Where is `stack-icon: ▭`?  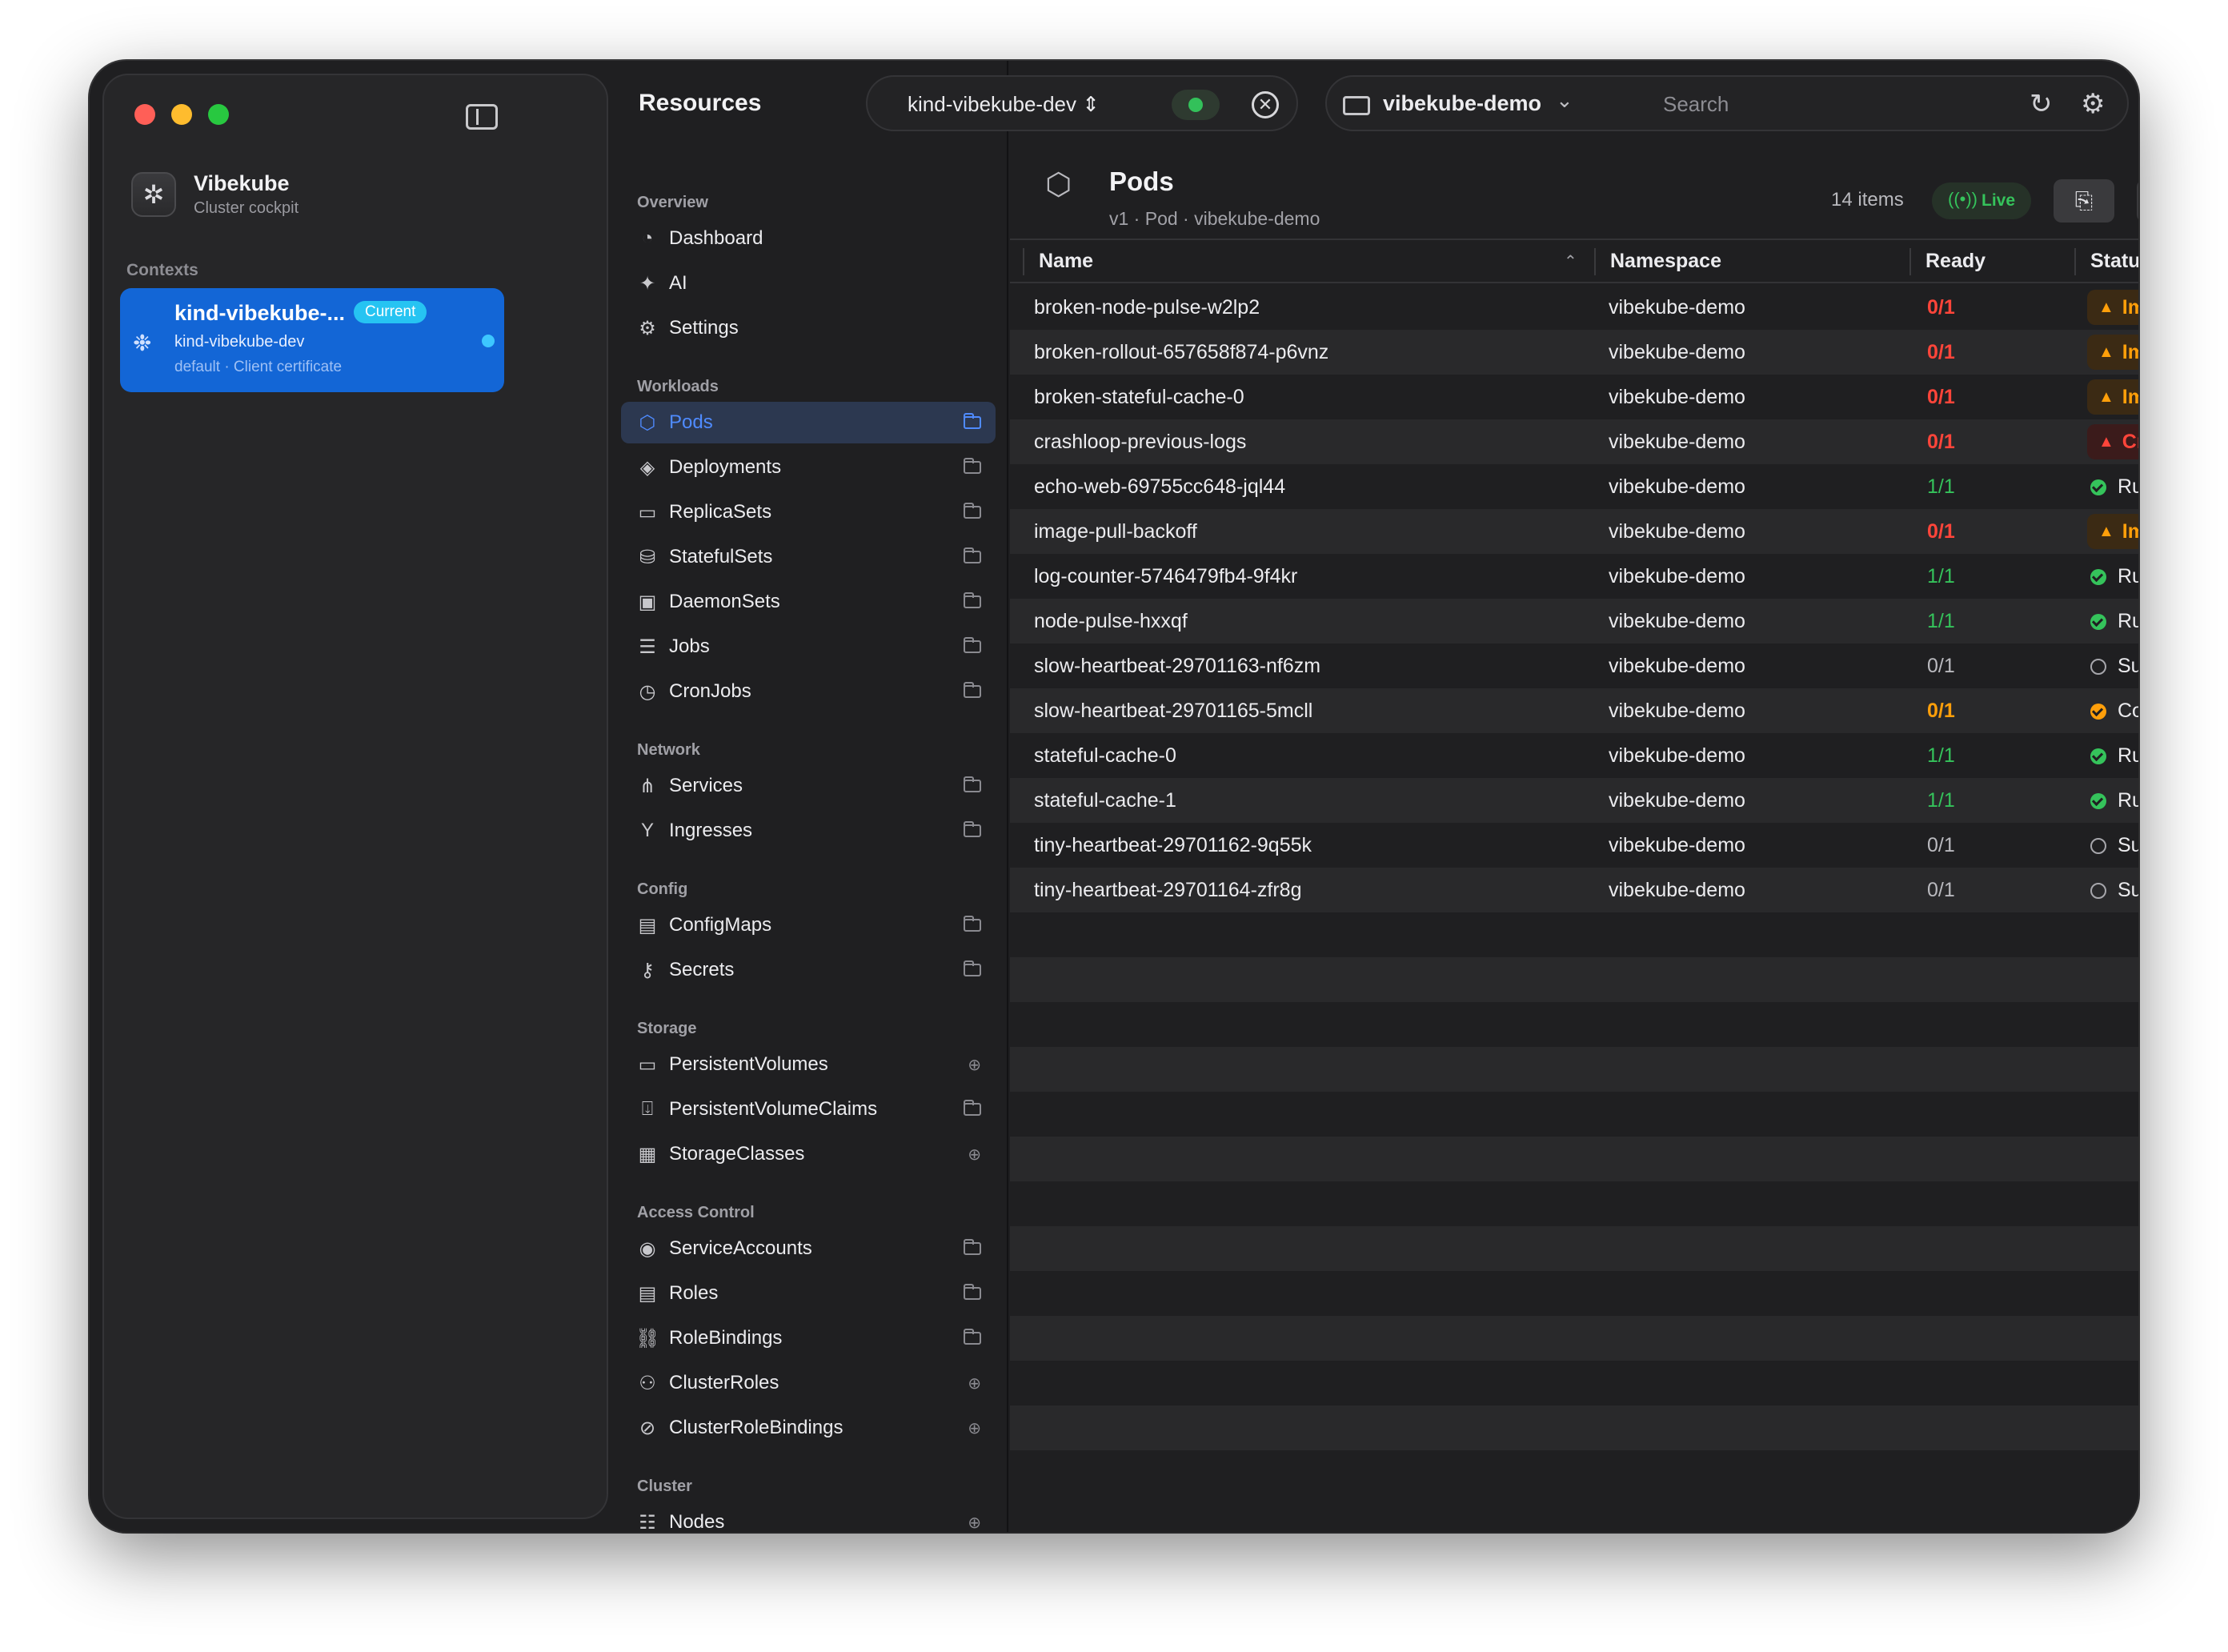 stack-icon: ▭ is located at coordinates (647, 512).